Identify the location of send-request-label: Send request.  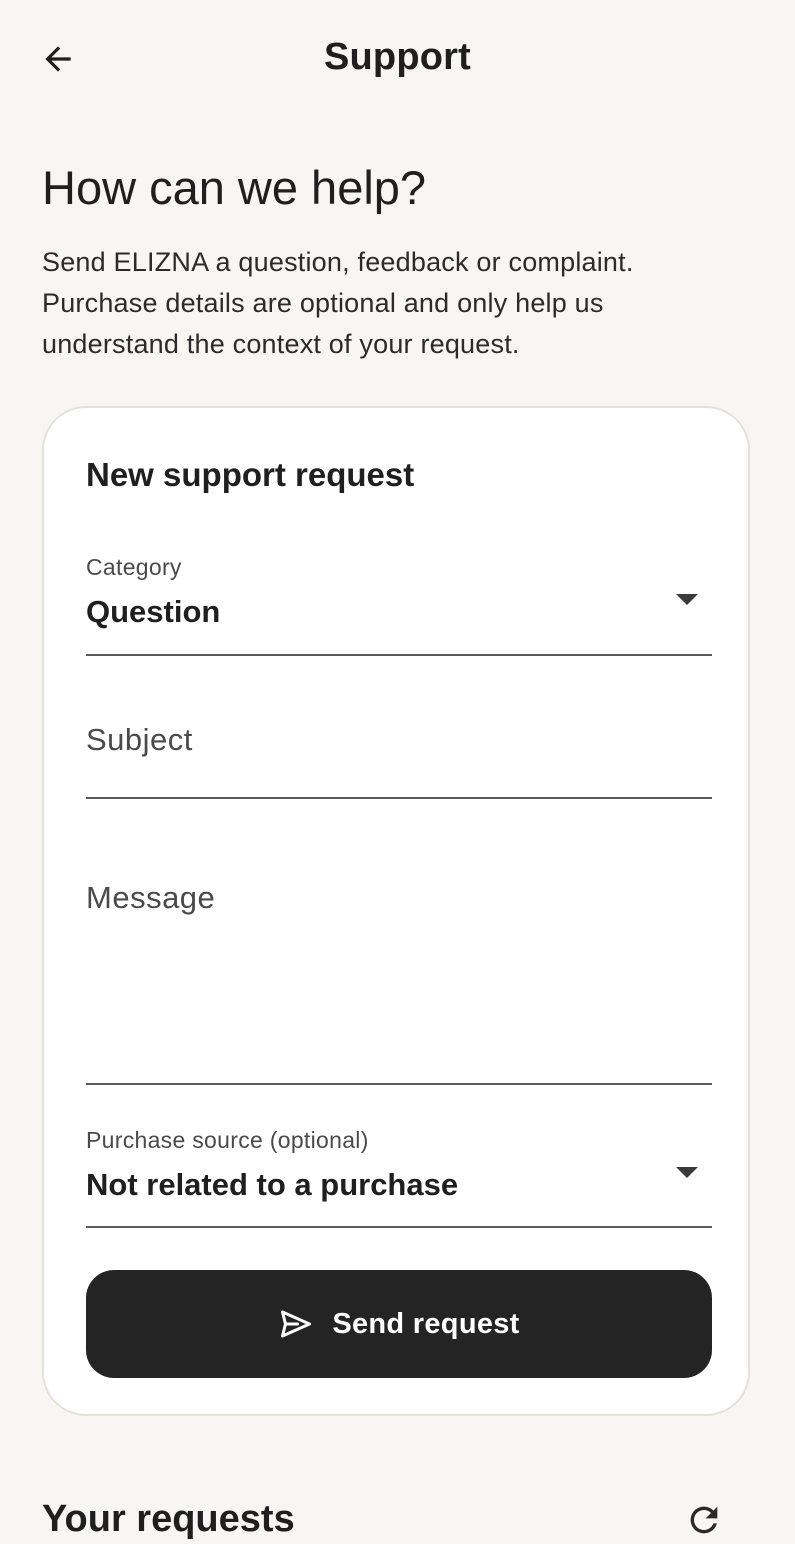
(426, 1323).